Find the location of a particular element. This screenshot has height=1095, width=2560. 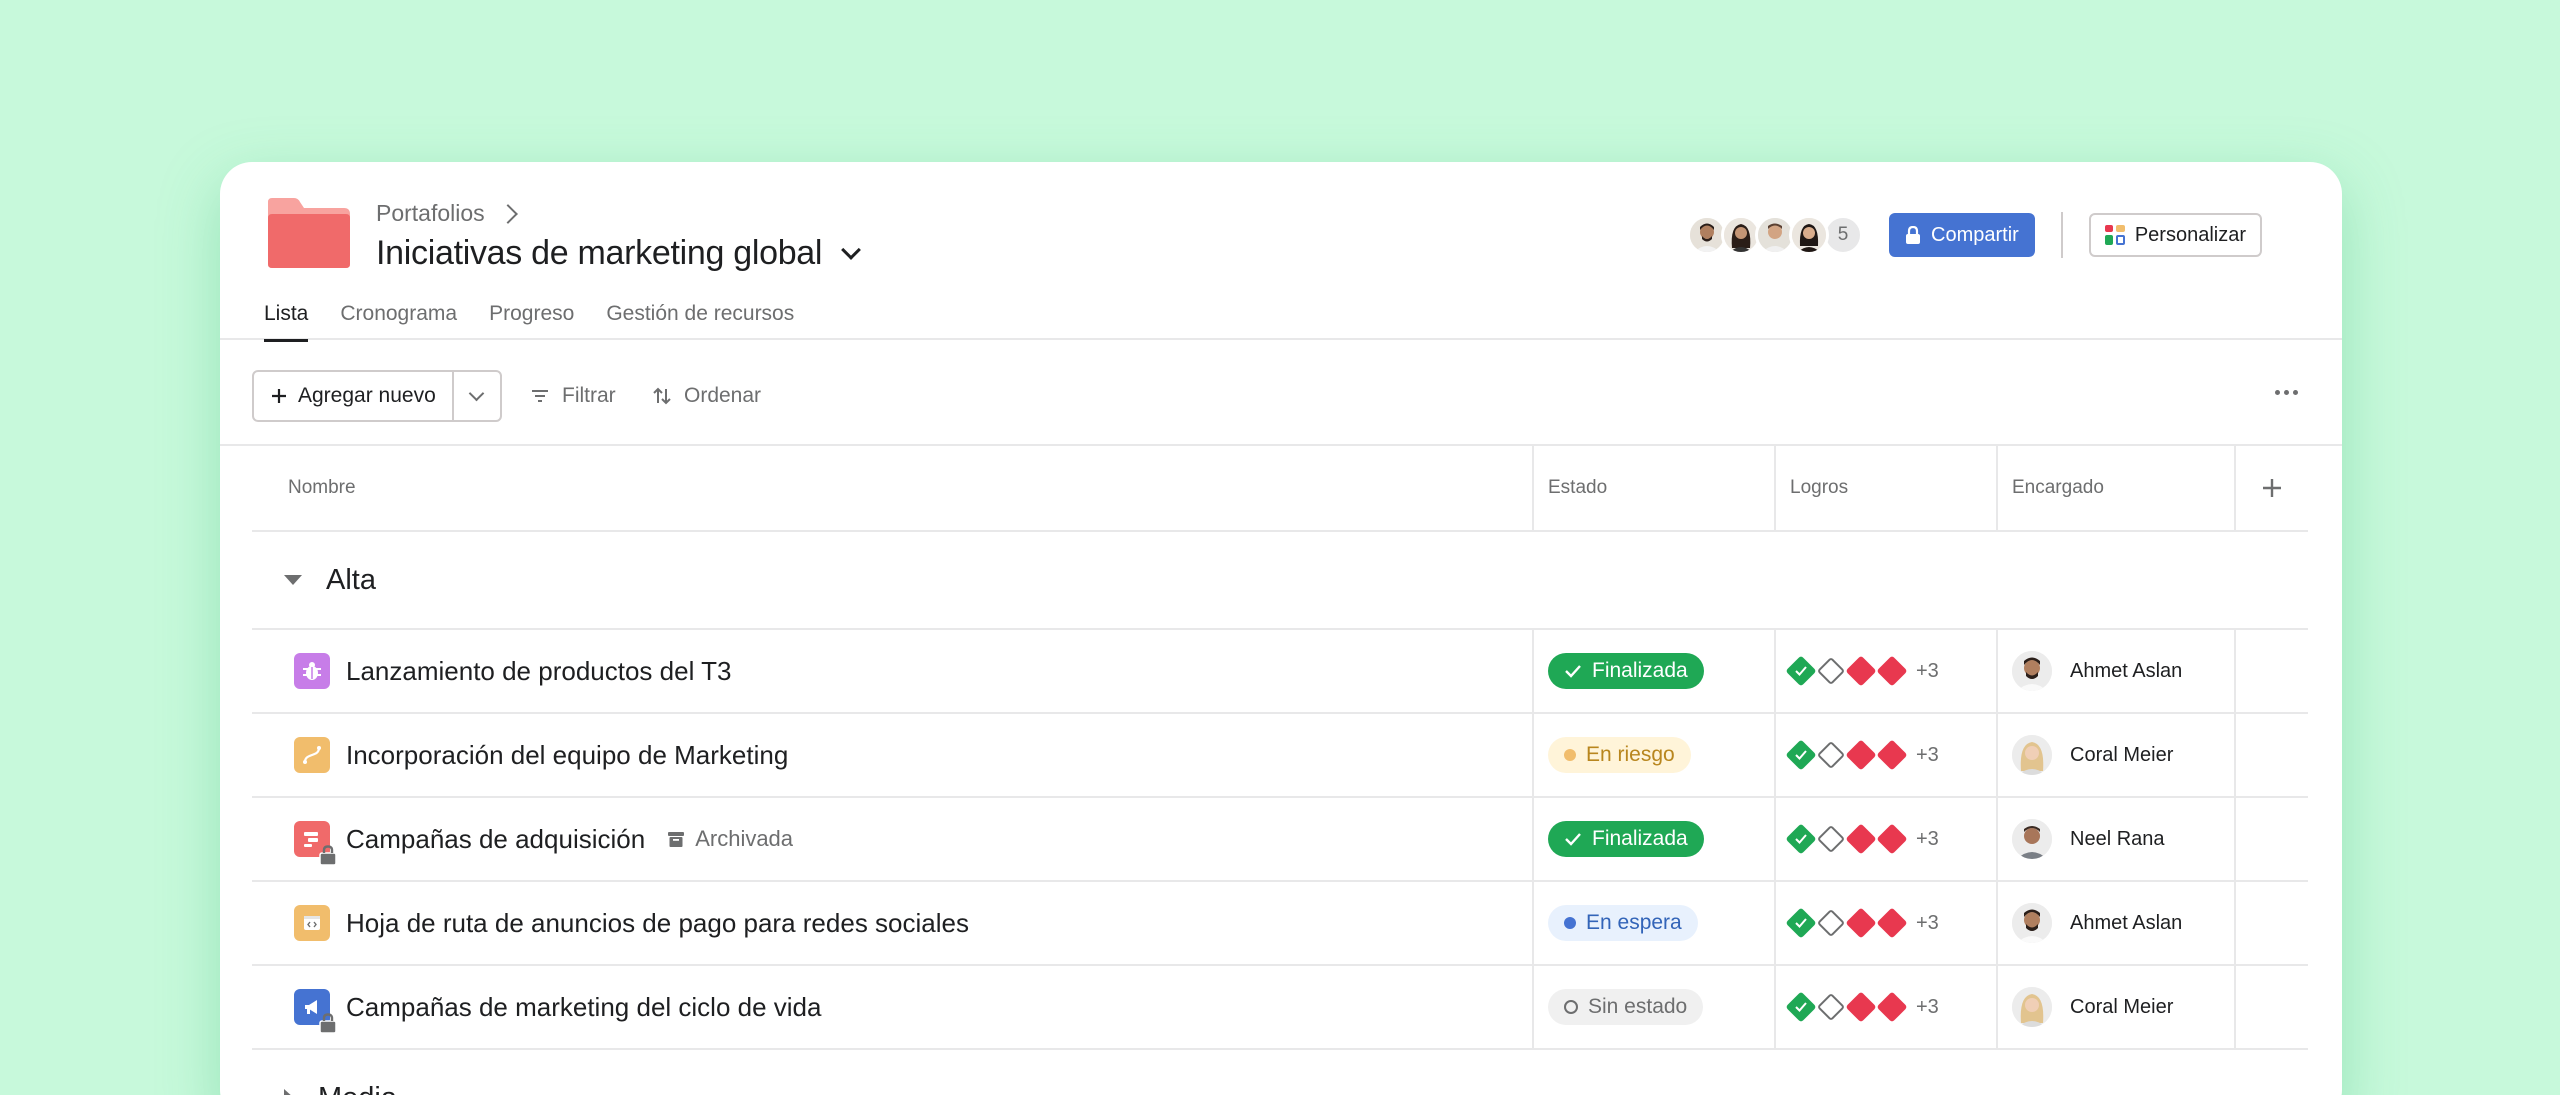

customize-button: Personalizar is located at coordinates (2175, 235).